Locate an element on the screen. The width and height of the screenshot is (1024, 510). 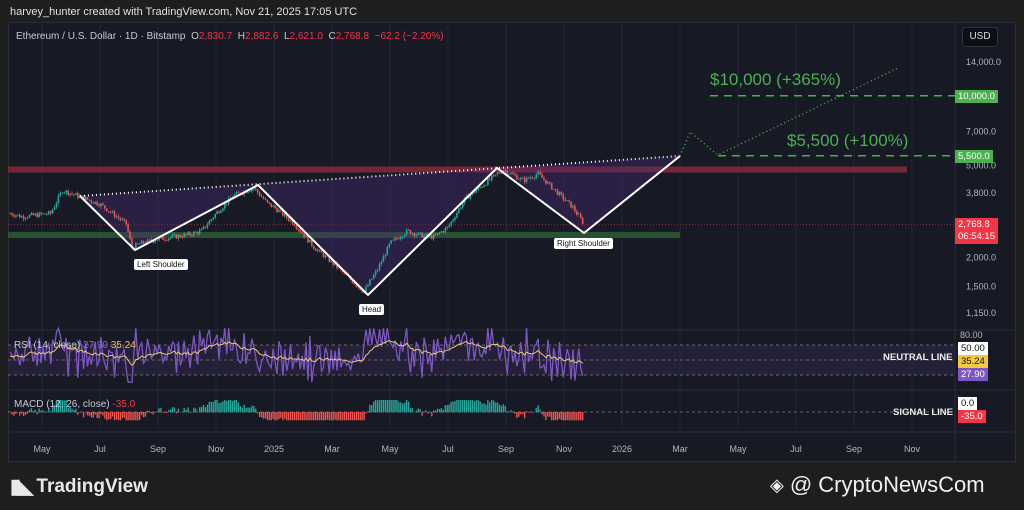
price-axis-label: 2,000.0 is located at coordinates (981, 257).